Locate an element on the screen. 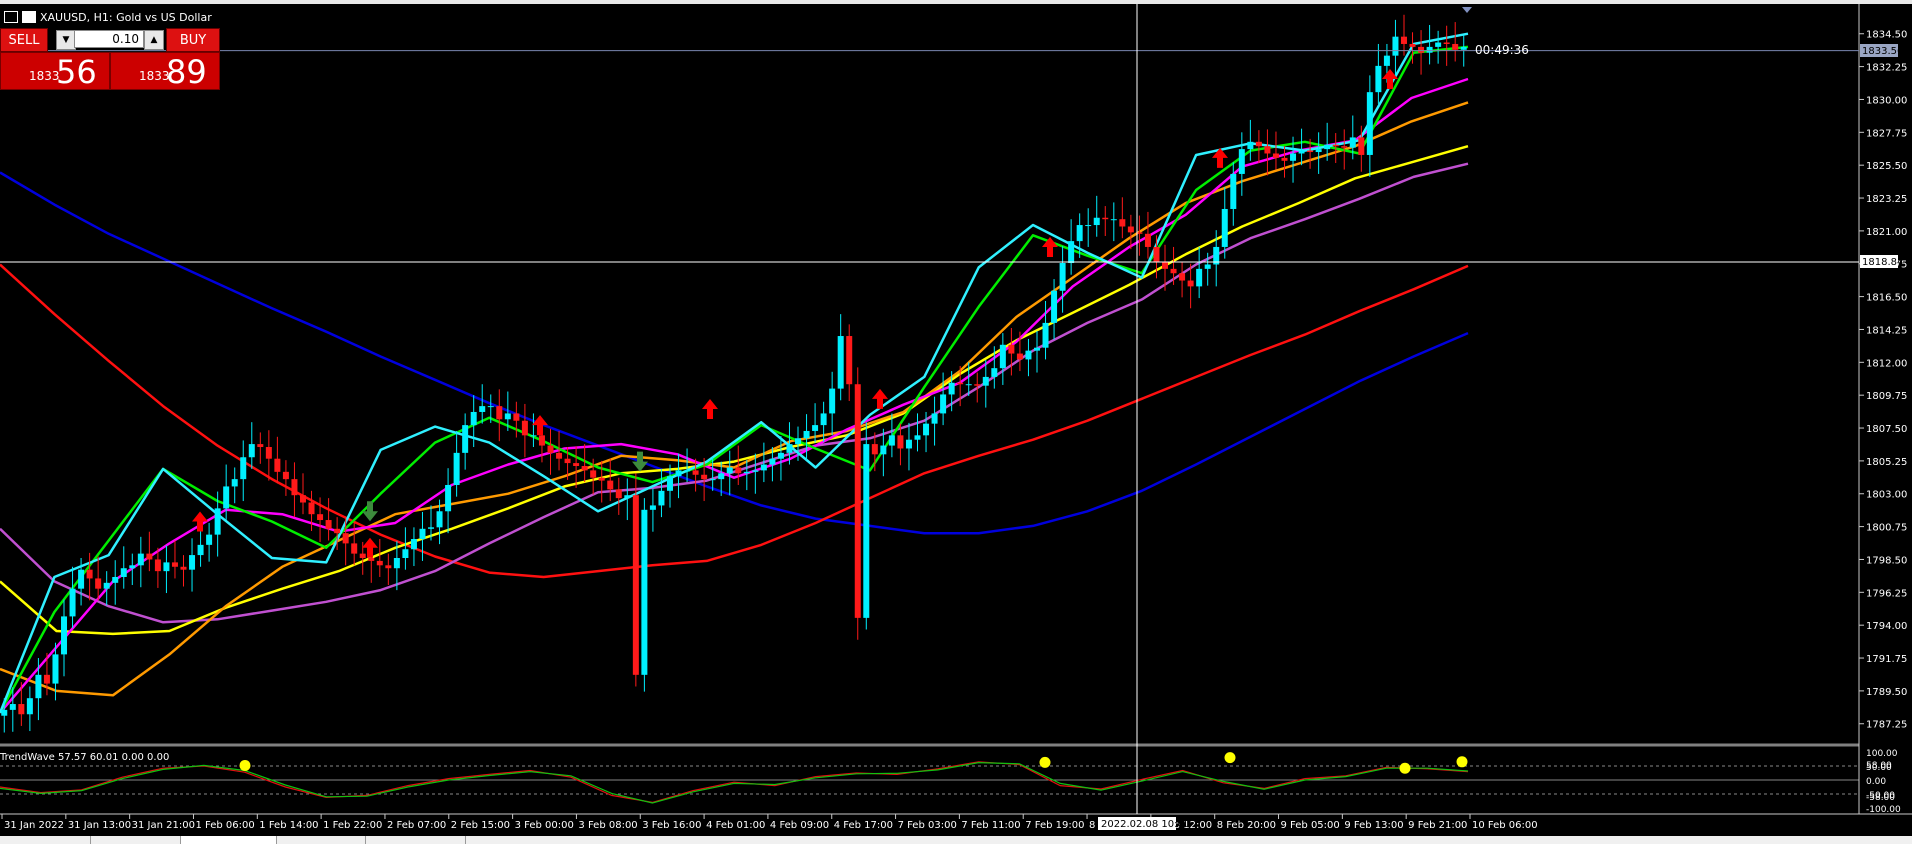  lot-increase-icon: ▲ is located at coordinates (154, 40).